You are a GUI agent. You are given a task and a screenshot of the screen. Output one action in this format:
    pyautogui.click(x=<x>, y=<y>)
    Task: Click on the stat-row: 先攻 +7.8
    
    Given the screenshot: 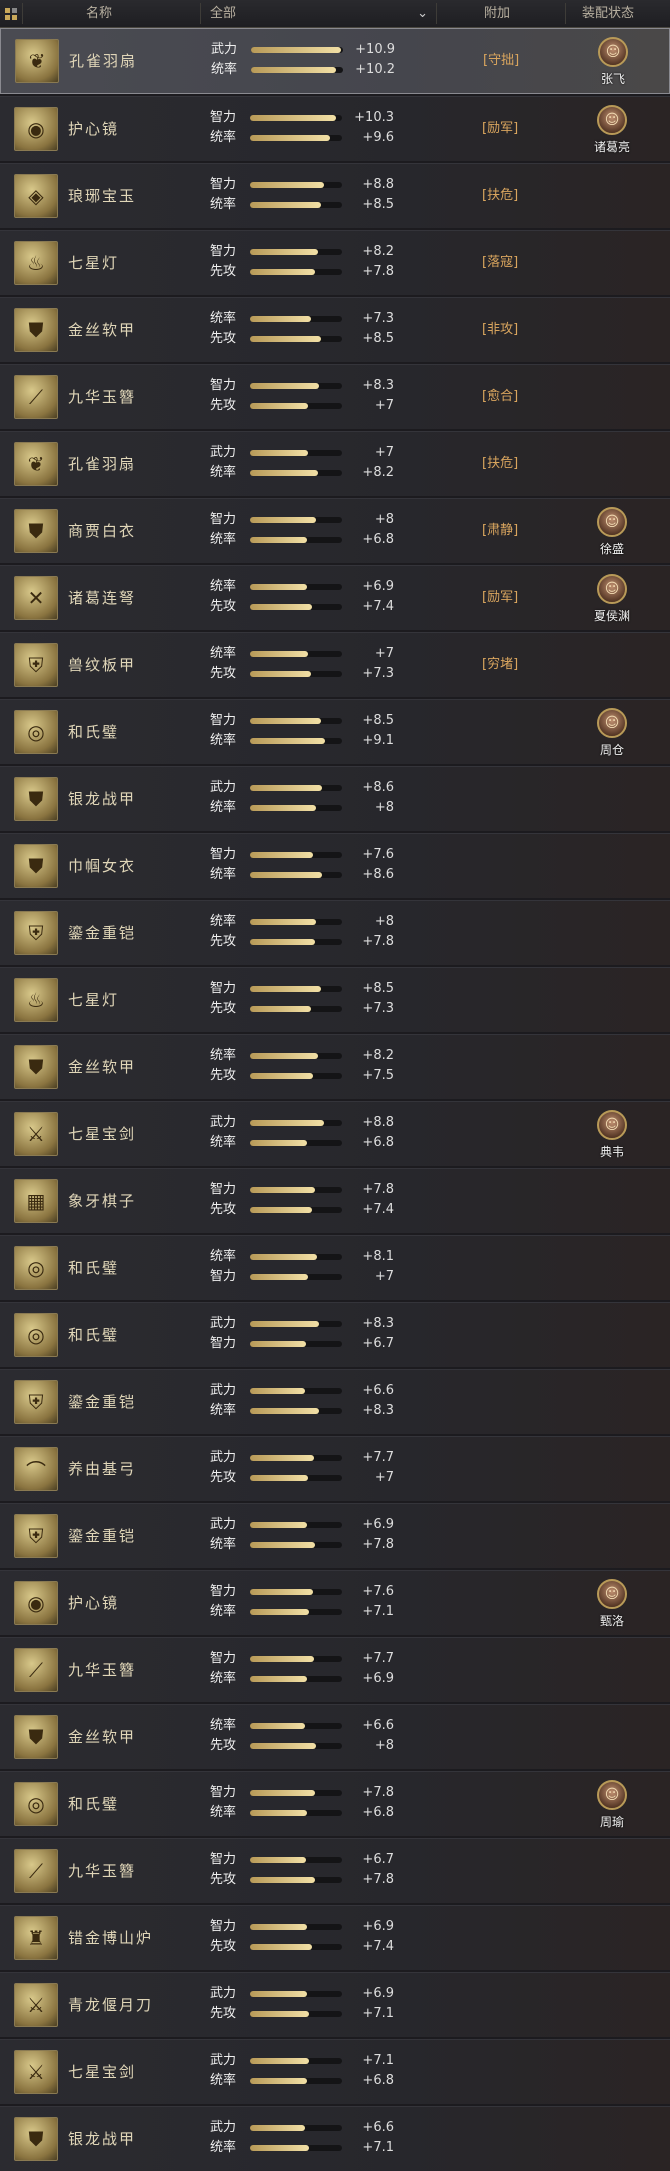 What is the action you would take?
    pyautogui.click(x=310, y=1880)
    